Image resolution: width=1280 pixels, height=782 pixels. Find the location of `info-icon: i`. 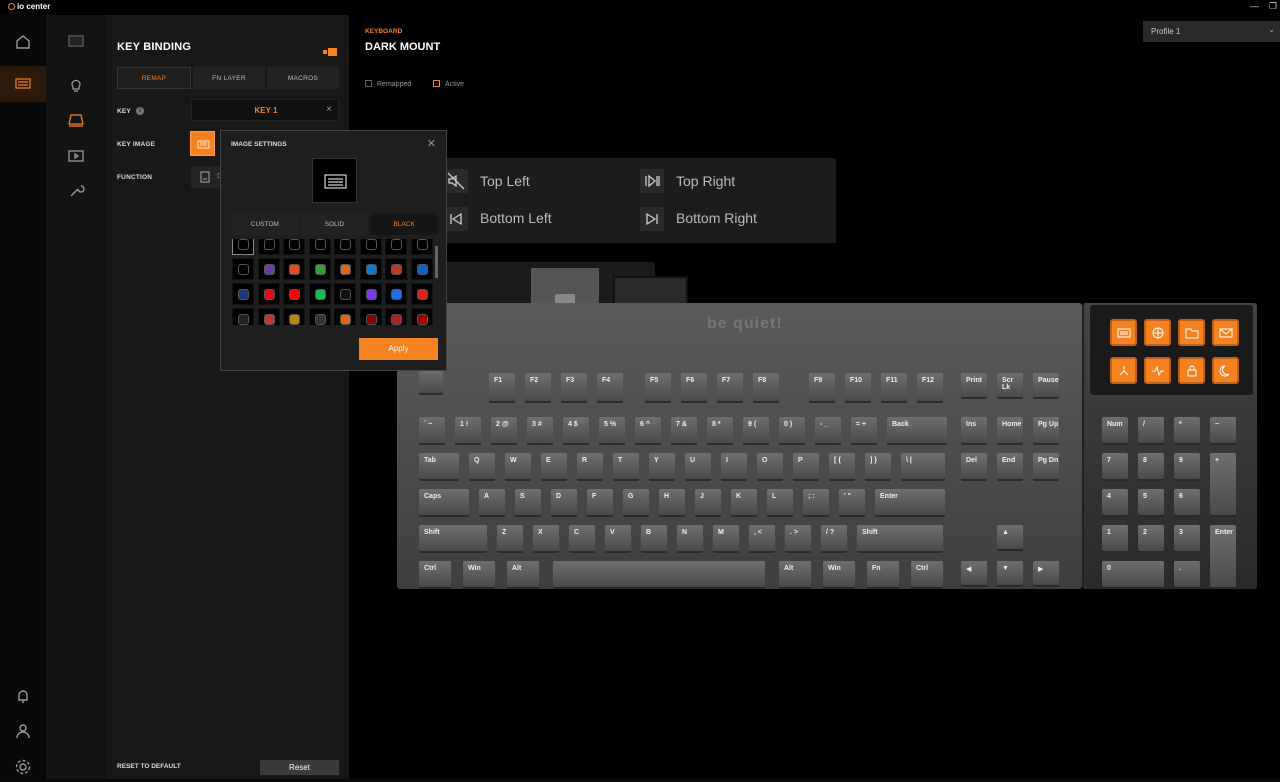

info-icon: i is located at coordinates (140, 111).